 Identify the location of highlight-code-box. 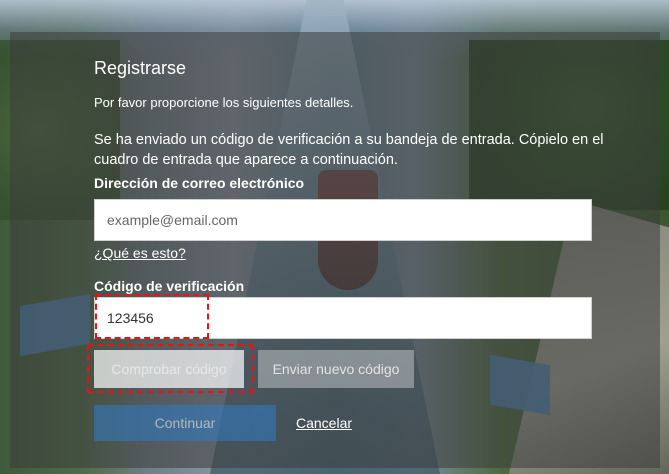
(152, 316).